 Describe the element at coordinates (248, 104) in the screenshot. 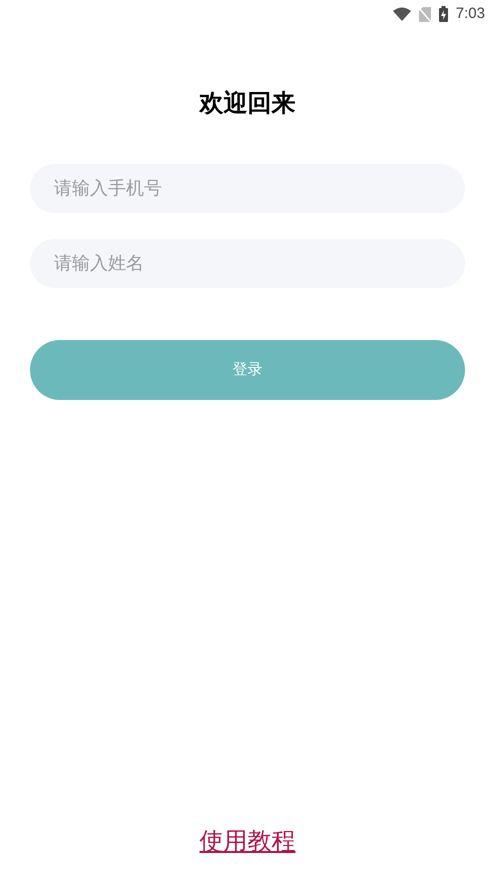

I see `page-title: 欢迎回来` at that location.